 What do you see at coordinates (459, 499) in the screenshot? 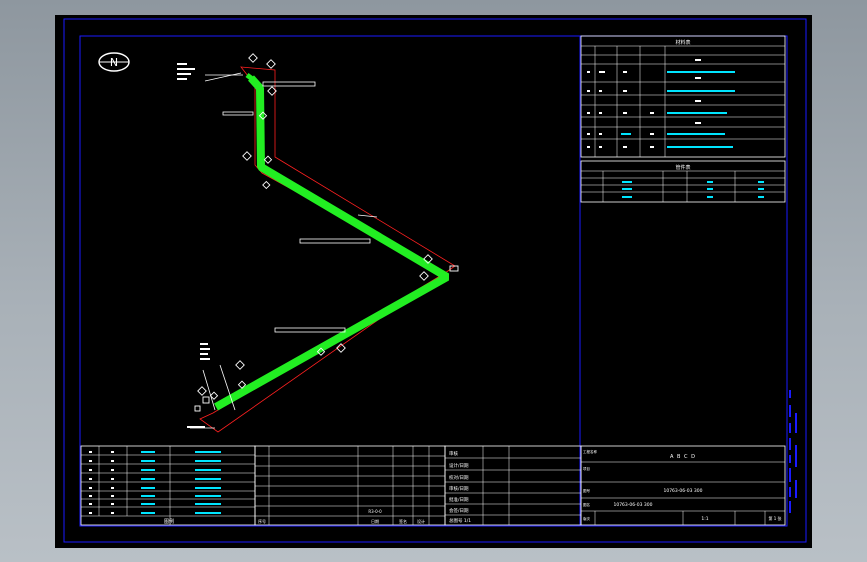
I see `approval-label-5: 批准/日期` at bounding box center [459, 499].